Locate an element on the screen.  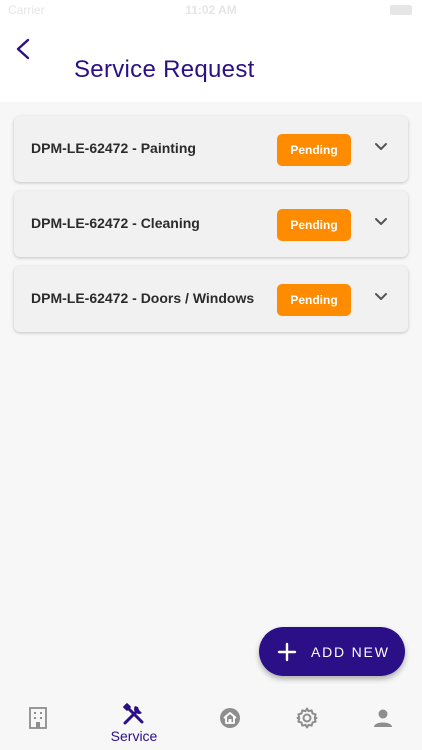
status-time: 11:02 AM is located at coordinates (211, 10).